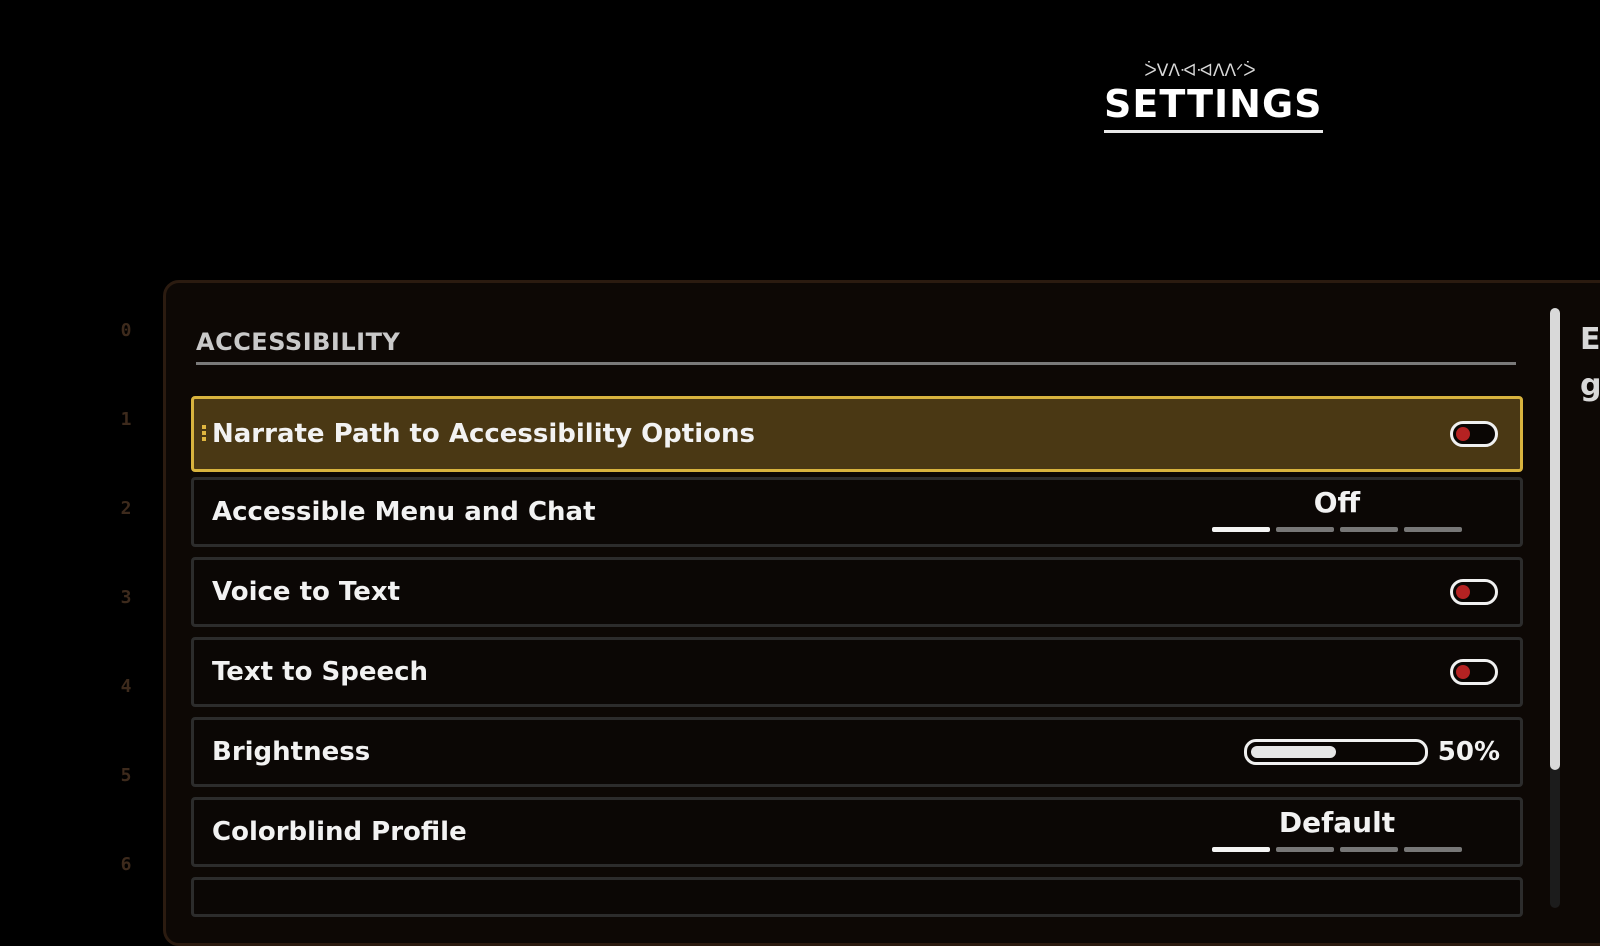 Image resolution: width=1600 pixels, height=946 pixels. What do you see at coordinates (126, 597) in the screenshot?
I see `side-index-number: 3` at bounding box center [126, 597].